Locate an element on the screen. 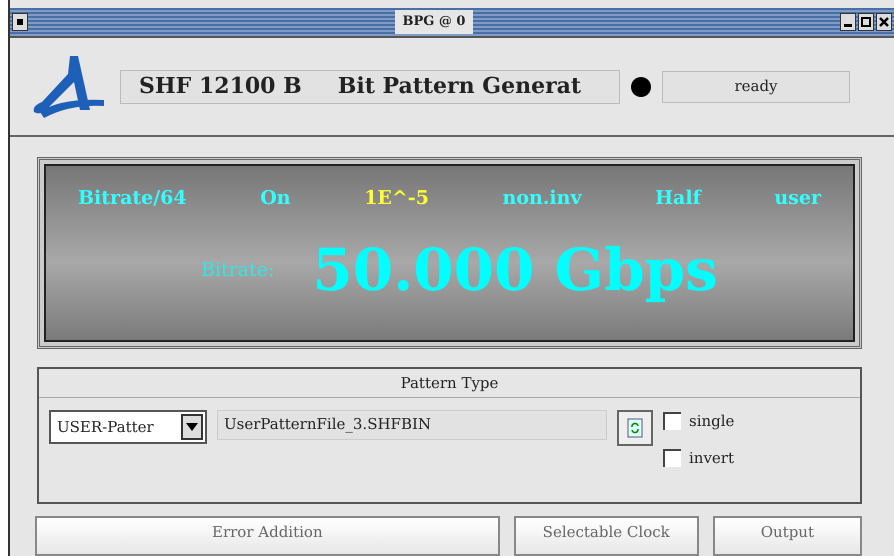  checkbox-label: single is located at coordinates (711, 421).